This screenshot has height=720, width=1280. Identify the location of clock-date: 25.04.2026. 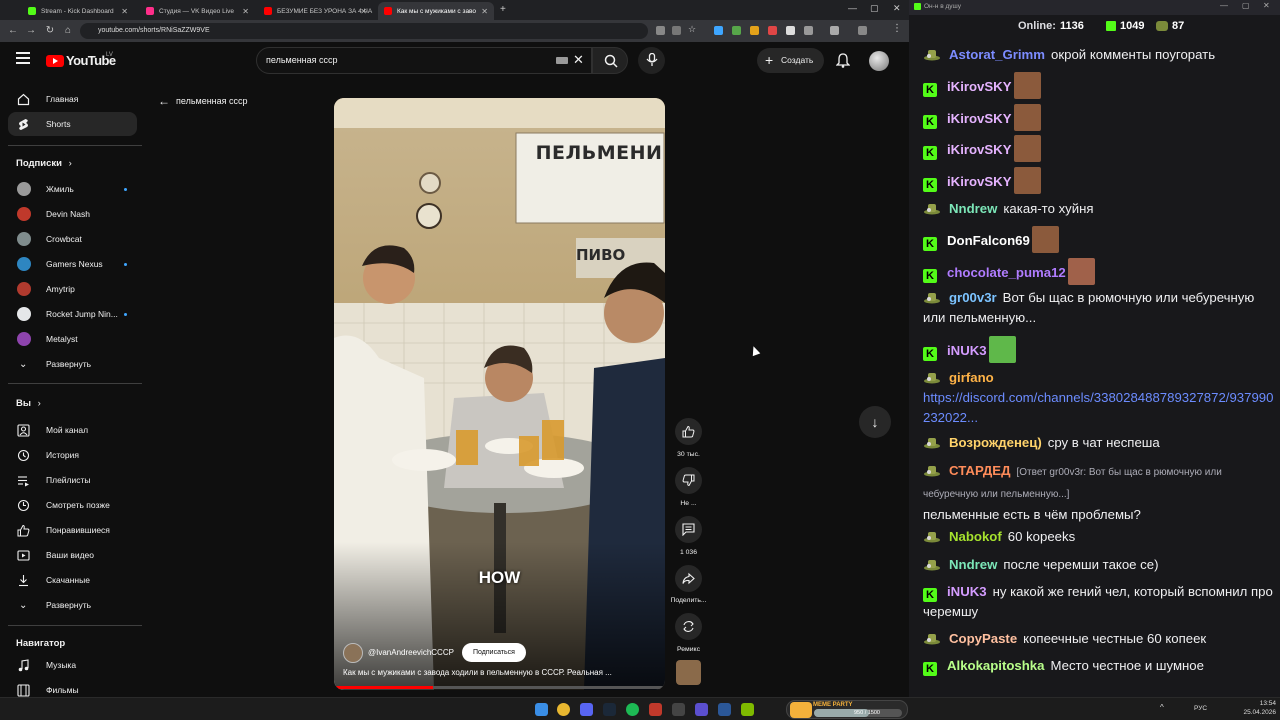
(1257, 712).